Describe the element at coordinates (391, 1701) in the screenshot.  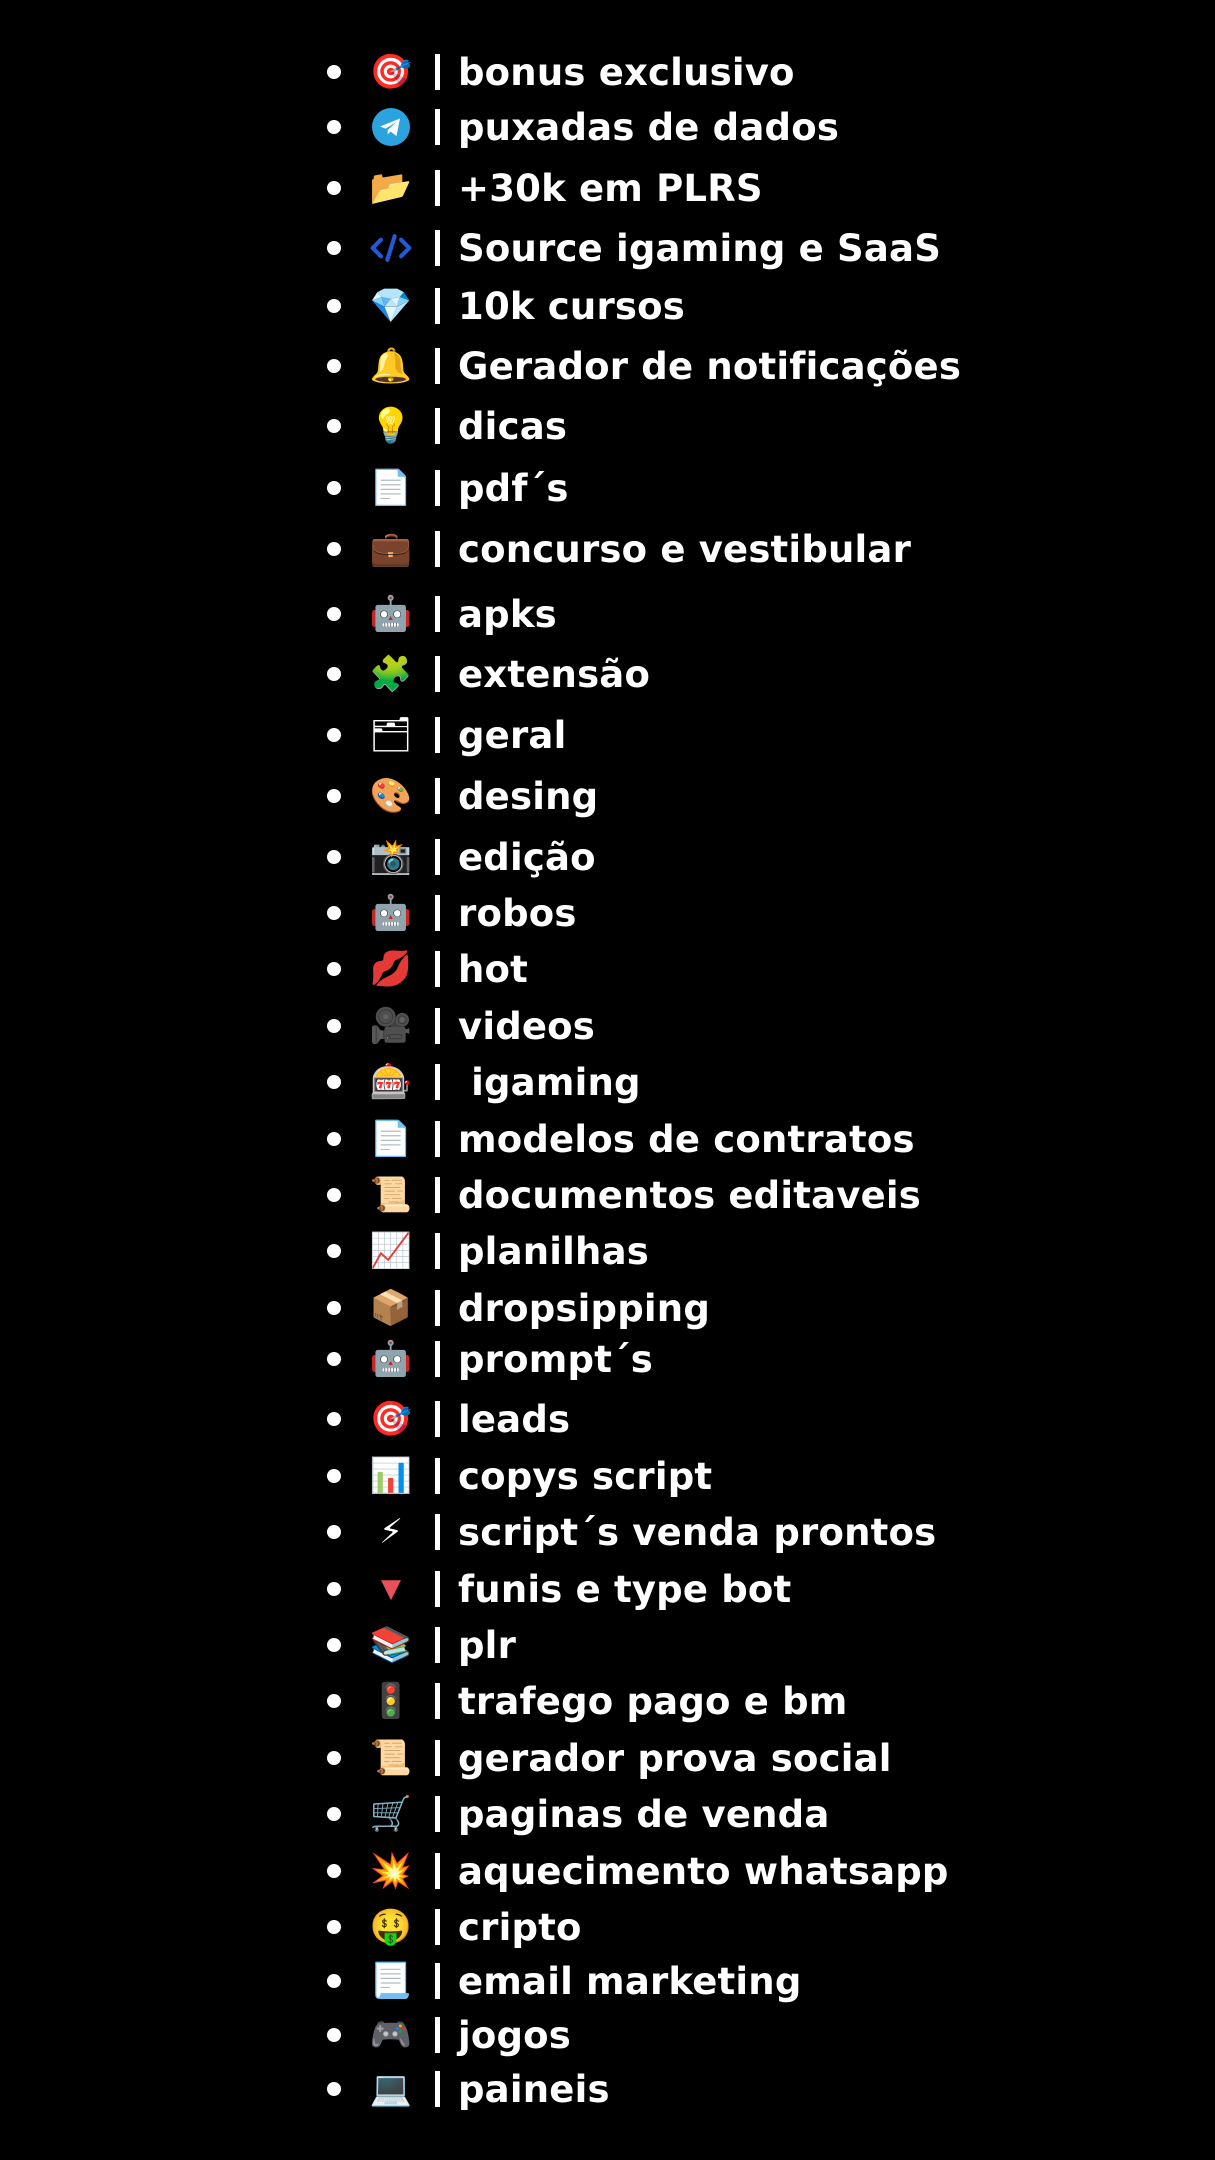
I see `traffic-light-icon: 🚦` at that location.